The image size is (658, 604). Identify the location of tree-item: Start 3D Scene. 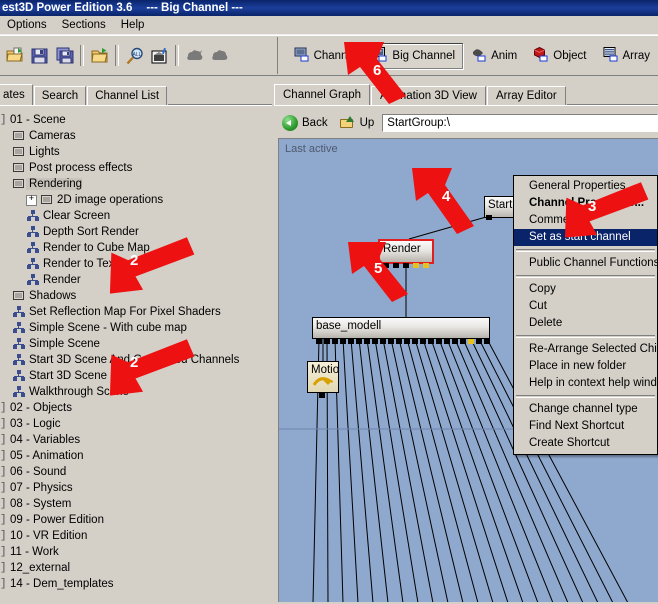
(136, 376).